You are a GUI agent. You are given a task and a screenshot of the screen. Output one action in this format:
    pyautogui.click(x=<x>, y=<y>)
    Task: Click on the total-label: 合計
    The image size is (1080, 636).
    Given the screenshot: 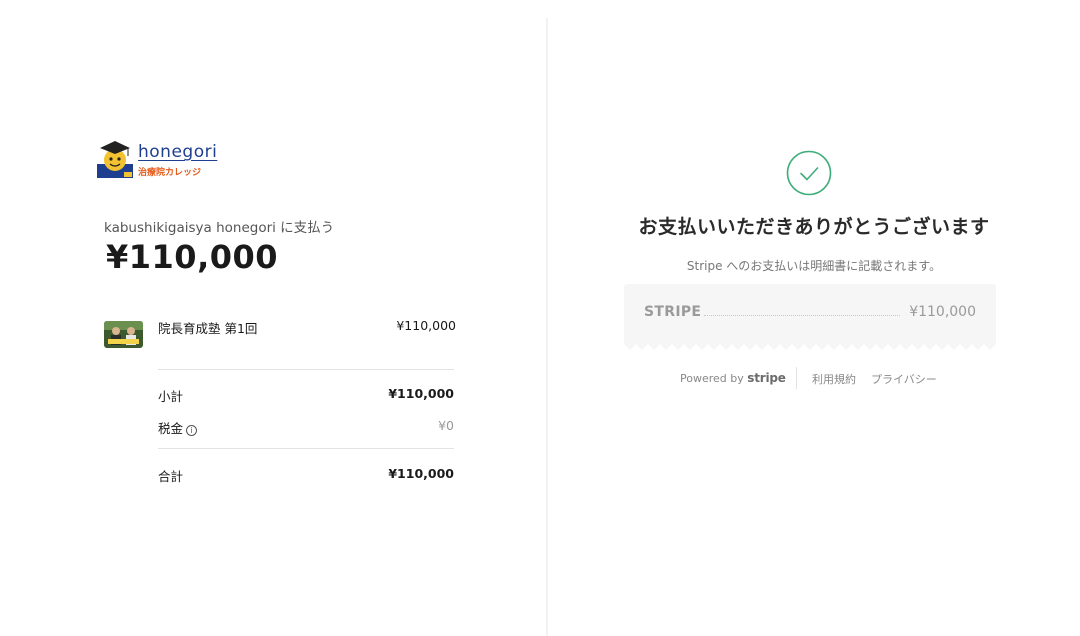 What is the action you would take?
    pyautogui.click(x=171, y=476)
    